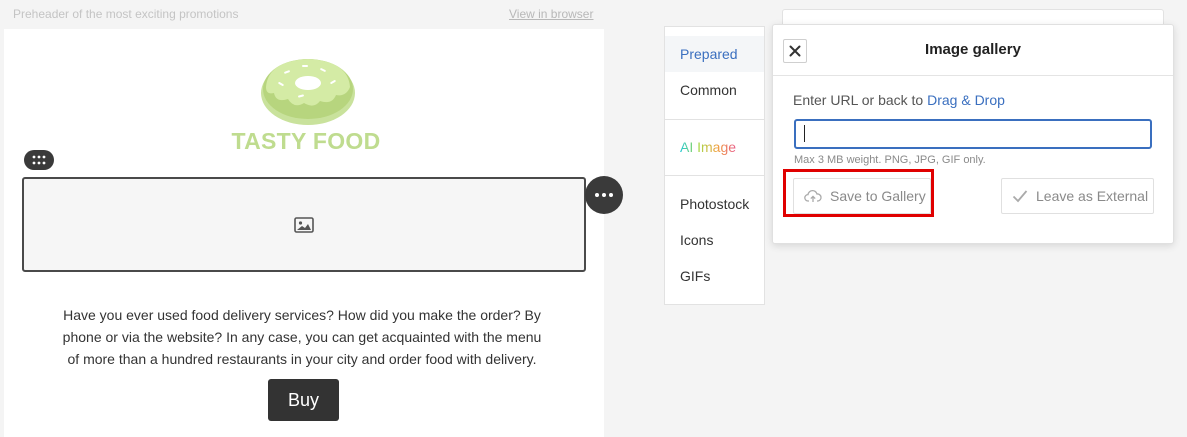  I want to click on logo-text: TASTY FOOD, so click(306, 141).